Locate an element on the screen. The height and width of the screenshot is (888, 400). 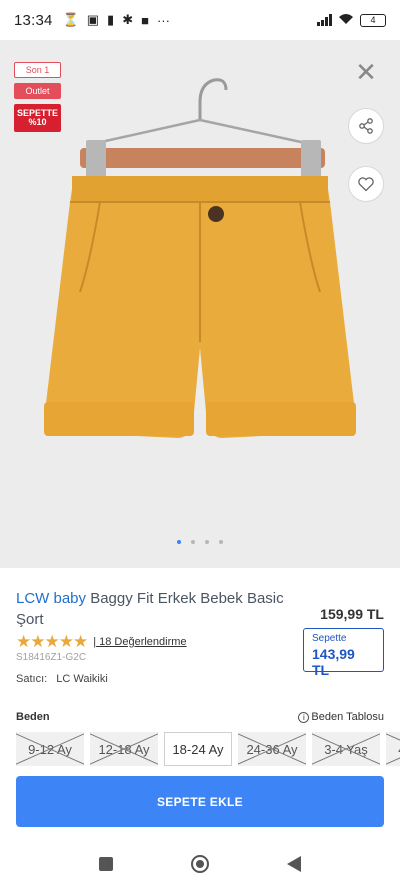
wifi-icon is located at coordinates (346, 20).